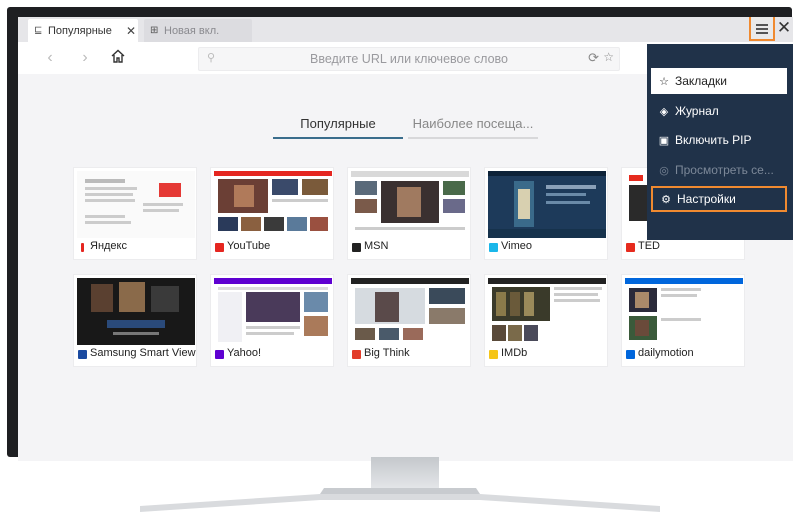  What do you see at coordinates (784, 28) in the screenshot?
I see `close-browser-icon: ✕` at bounding box center [784, 28].